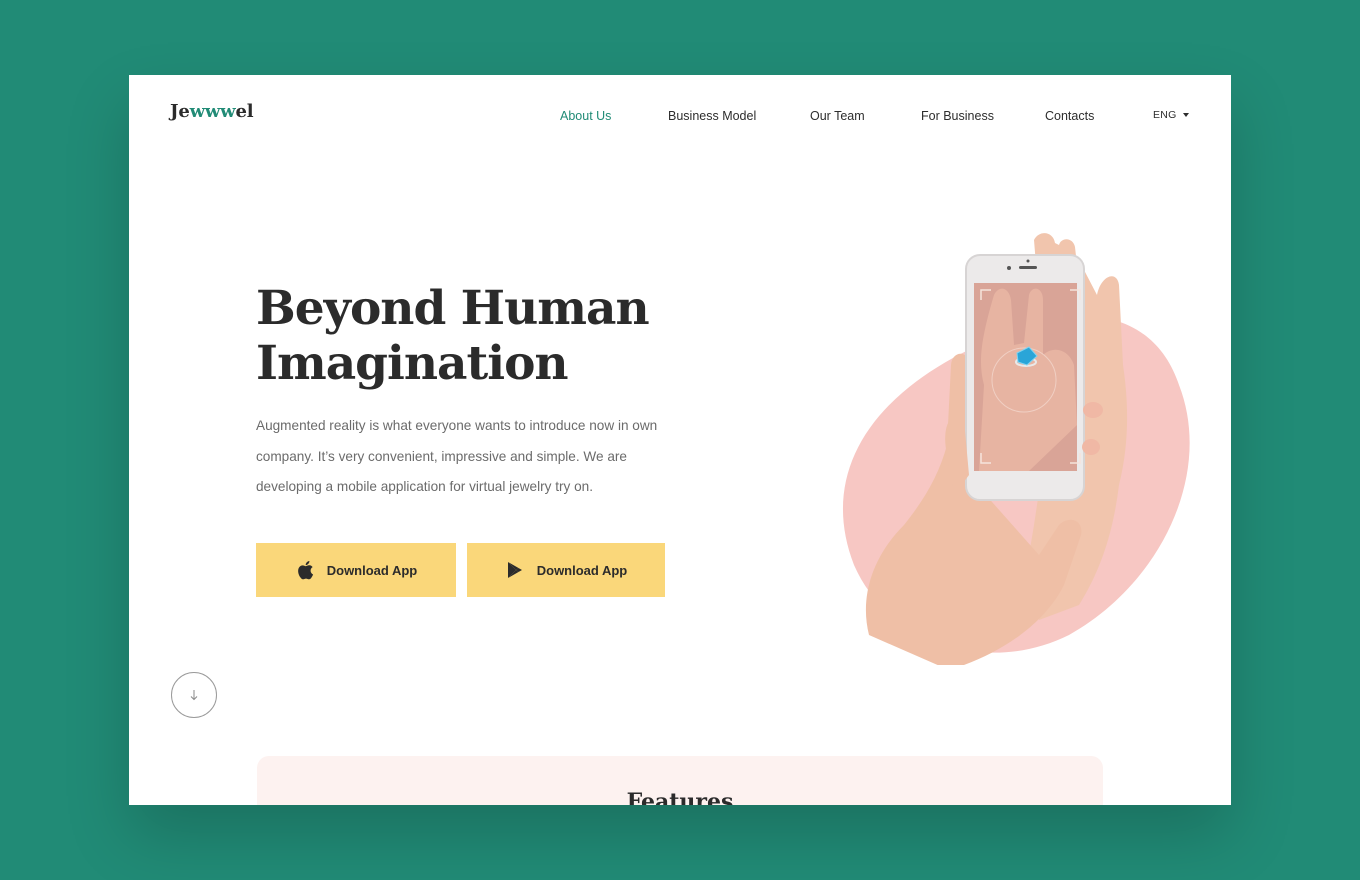  What do you see at coordinates (372, 570) in the screenshot?
I see `download-app-store-label: Download App` at bounding box center [372, 570].